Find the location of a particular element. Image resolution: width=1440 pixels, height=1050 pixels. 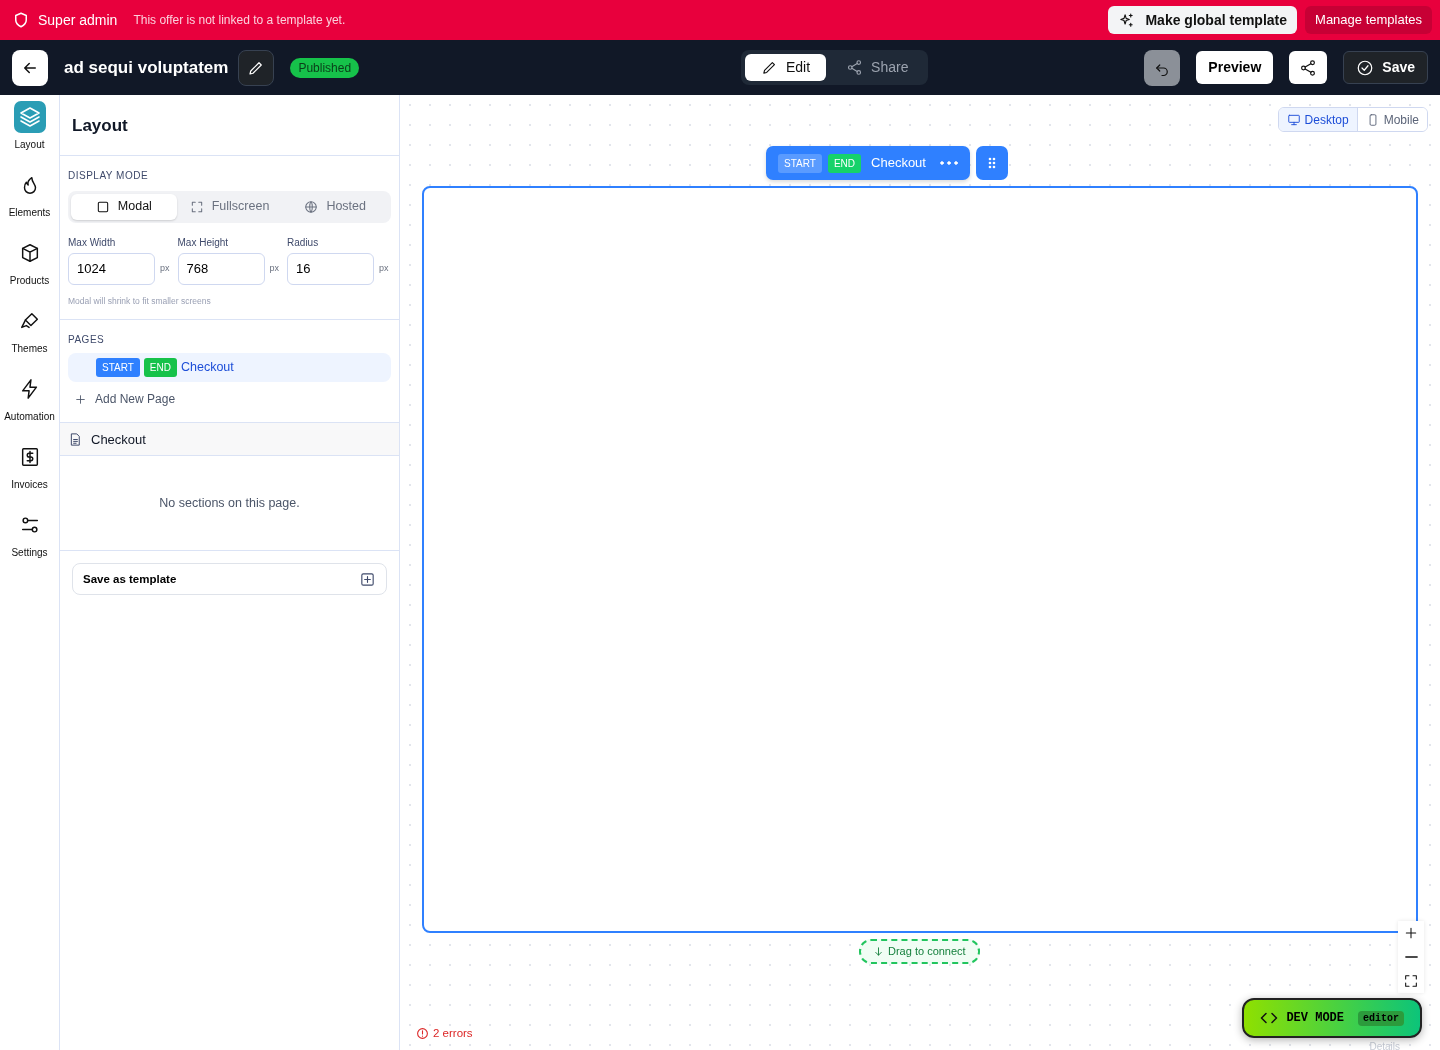

manage-templates-button: Manage templates is located at coordinates (1368, 20).